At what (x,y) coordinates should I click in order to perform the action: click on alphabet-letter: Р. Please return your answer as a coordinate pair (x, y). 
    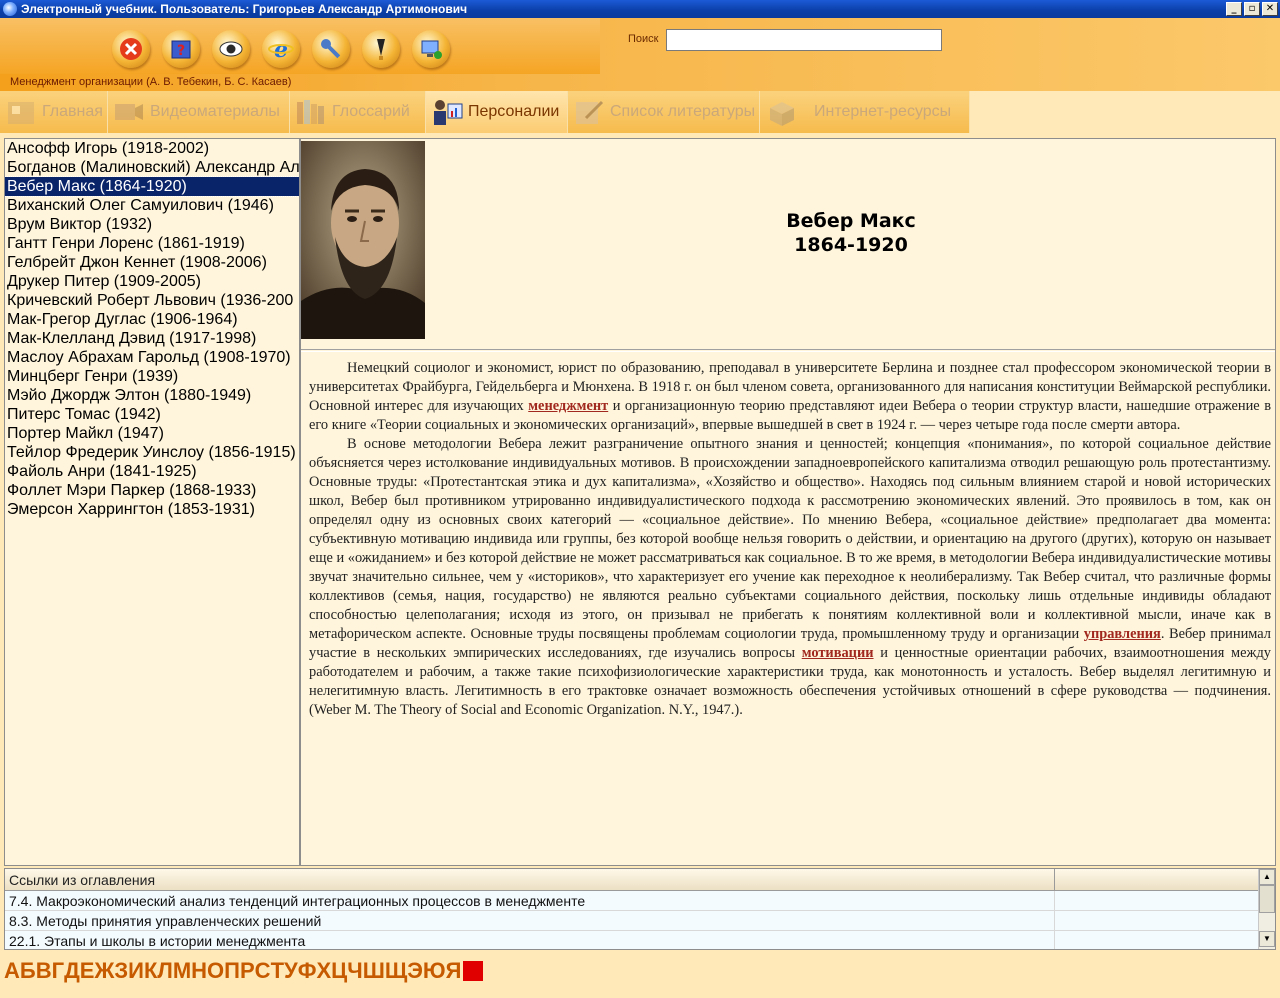
    Looking at the image, I should click on (247, 971).